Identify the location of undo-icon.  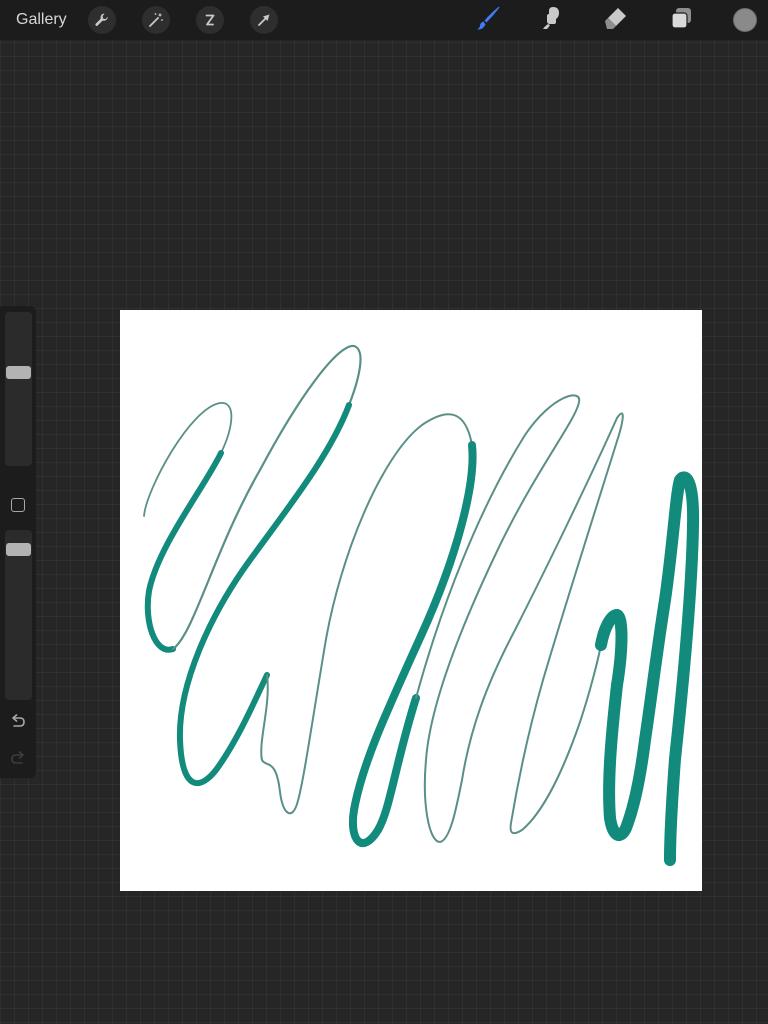
(18, 724).